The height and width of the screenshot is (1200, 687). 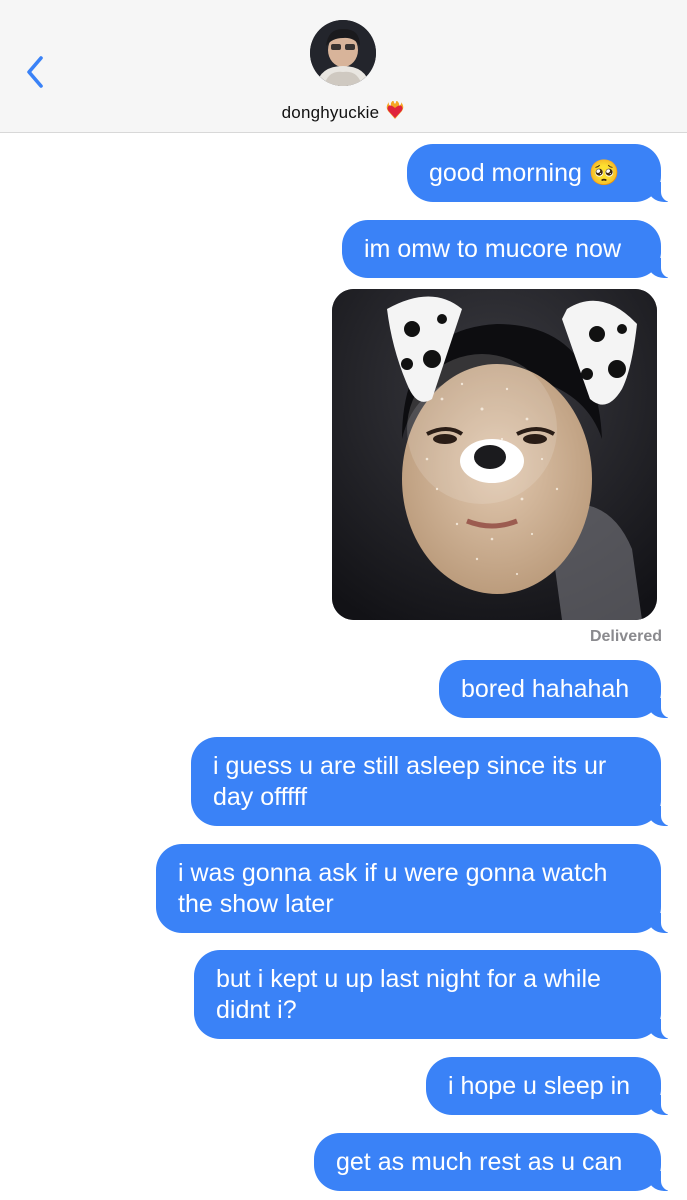 I want to click on message-bubble: bored hahahah, so click(x=560, y=689).